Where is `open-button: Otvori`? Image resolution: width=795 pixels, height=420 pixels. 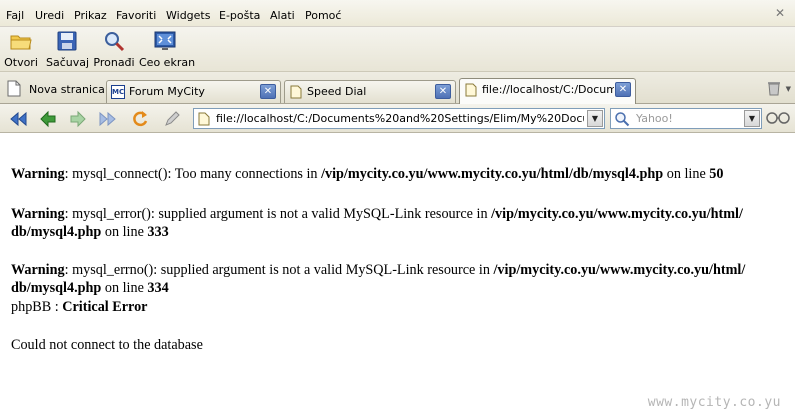 open-button: Otvori is located at coordinates (21, 50).